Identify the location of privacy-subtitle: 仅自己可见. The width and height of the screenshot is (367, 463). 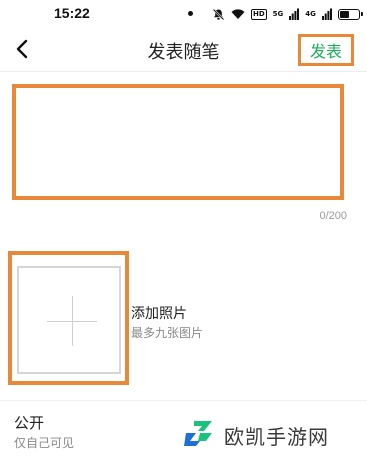
(44, 443).